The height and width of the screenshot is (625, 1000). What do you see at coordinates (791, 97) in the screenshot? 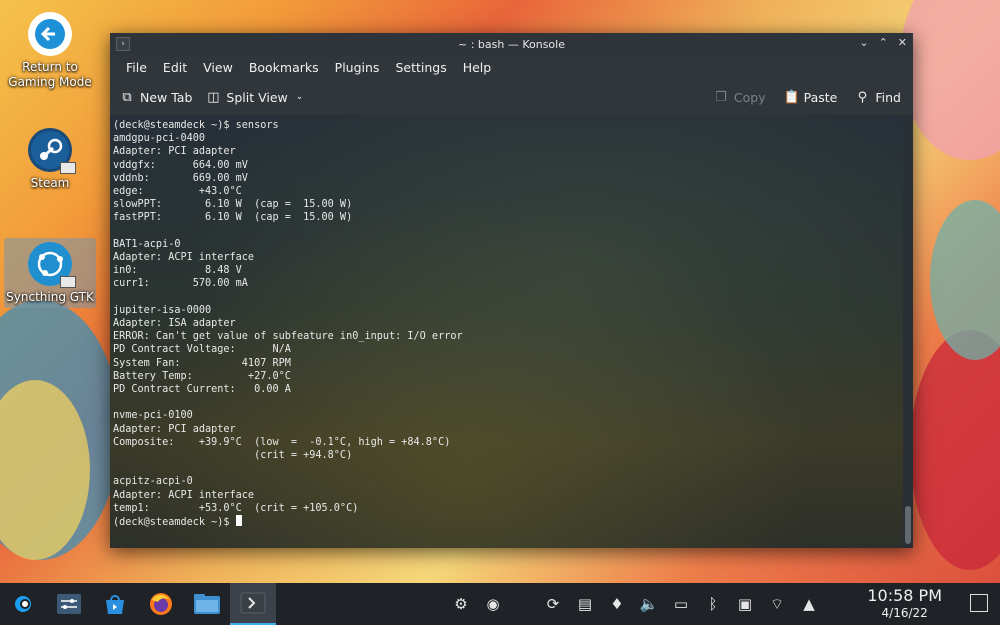
I see `paste-icon: 📋` at bounding box center [791, 97].